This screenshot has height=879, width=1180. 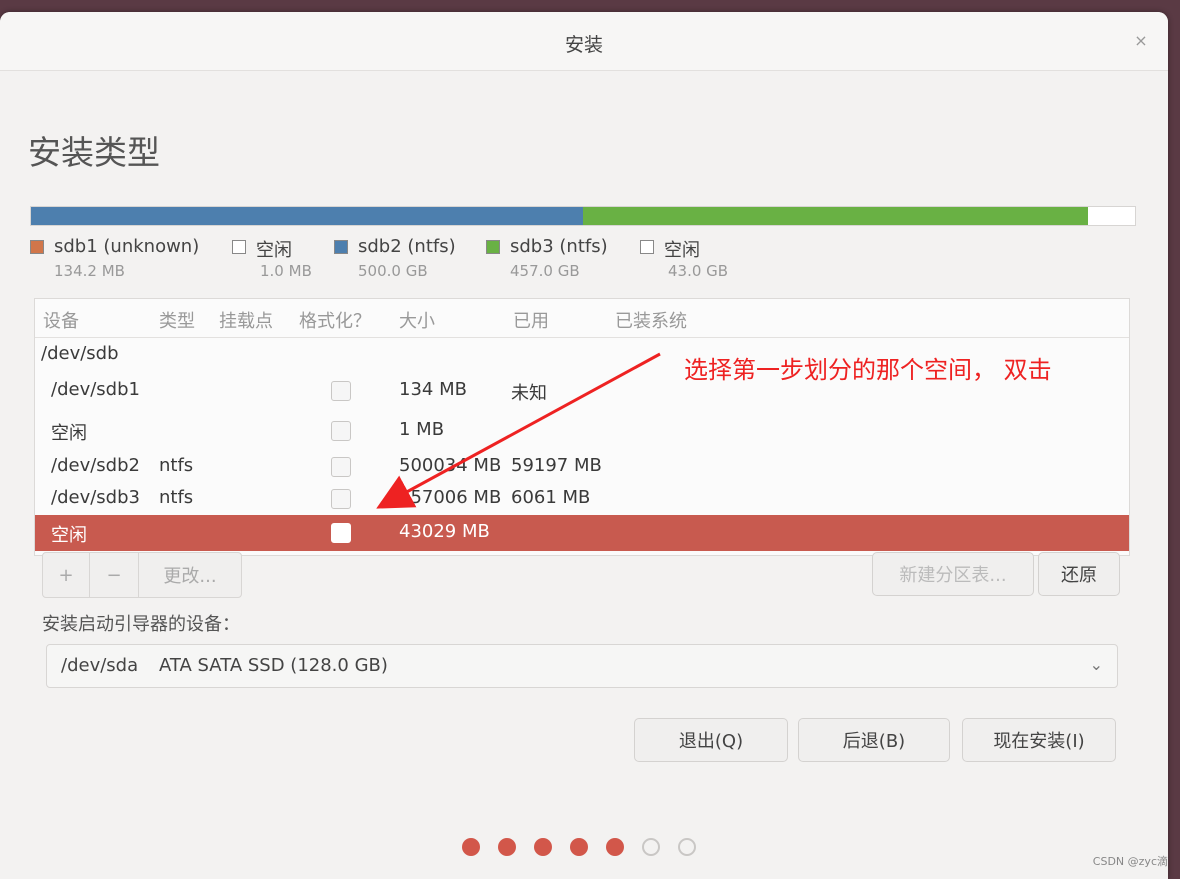 I want to click on header-mount: 挂载点, so click(x=246, y=321).